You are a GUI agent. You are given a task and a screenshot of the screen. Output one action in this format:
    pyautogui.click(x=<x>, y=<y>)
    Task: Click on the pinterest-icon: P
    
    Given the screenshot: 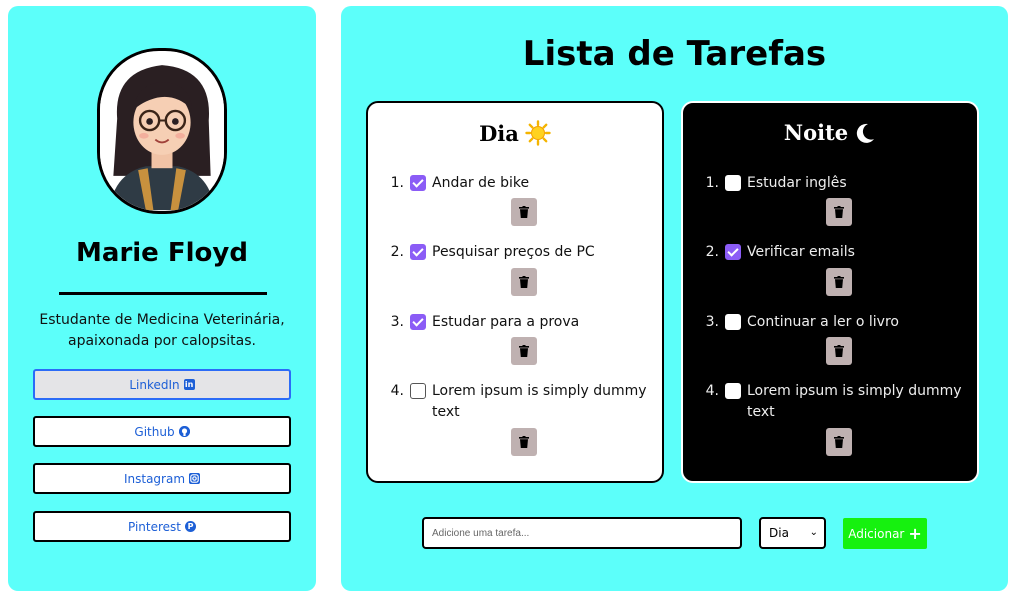 What is the action you would take?
    pyautogui.click(x=190, y=526)
    